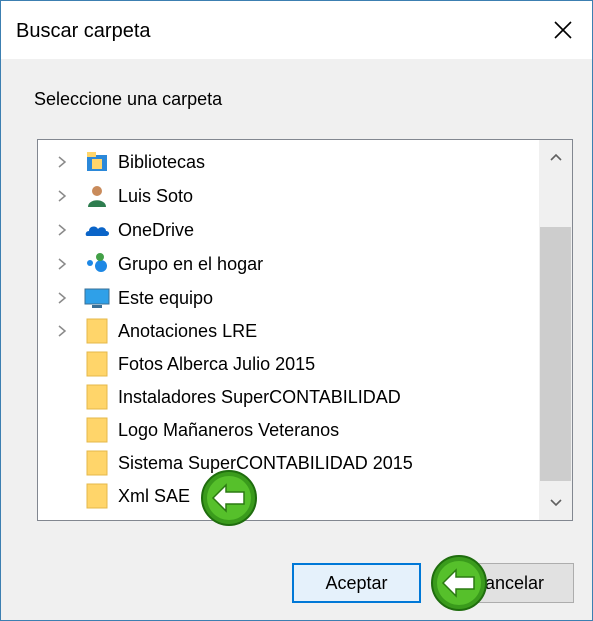  What do you see at coordinates (97, 231) in the screenshot?
I see `onedrive-icon` at bounding box center [97, 231].